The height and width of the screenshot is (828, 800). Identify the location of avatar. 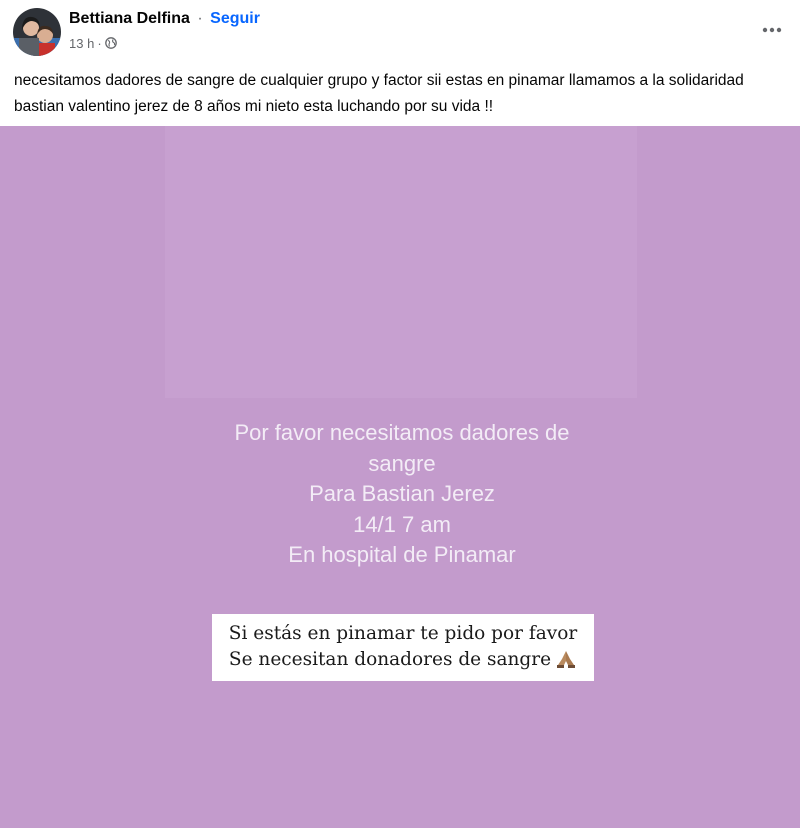
(37, 32).